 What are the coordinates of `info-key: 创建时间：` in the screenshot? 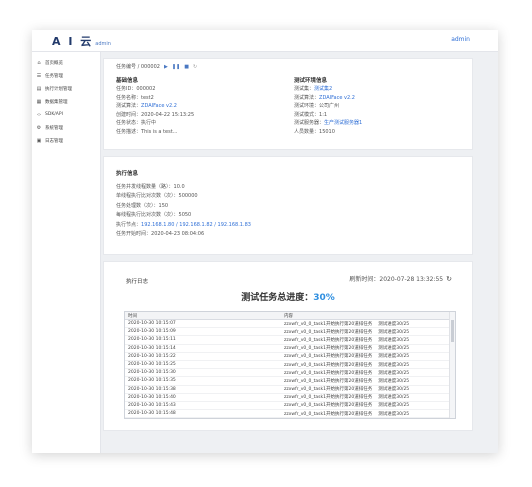 It's located at (129, 114).